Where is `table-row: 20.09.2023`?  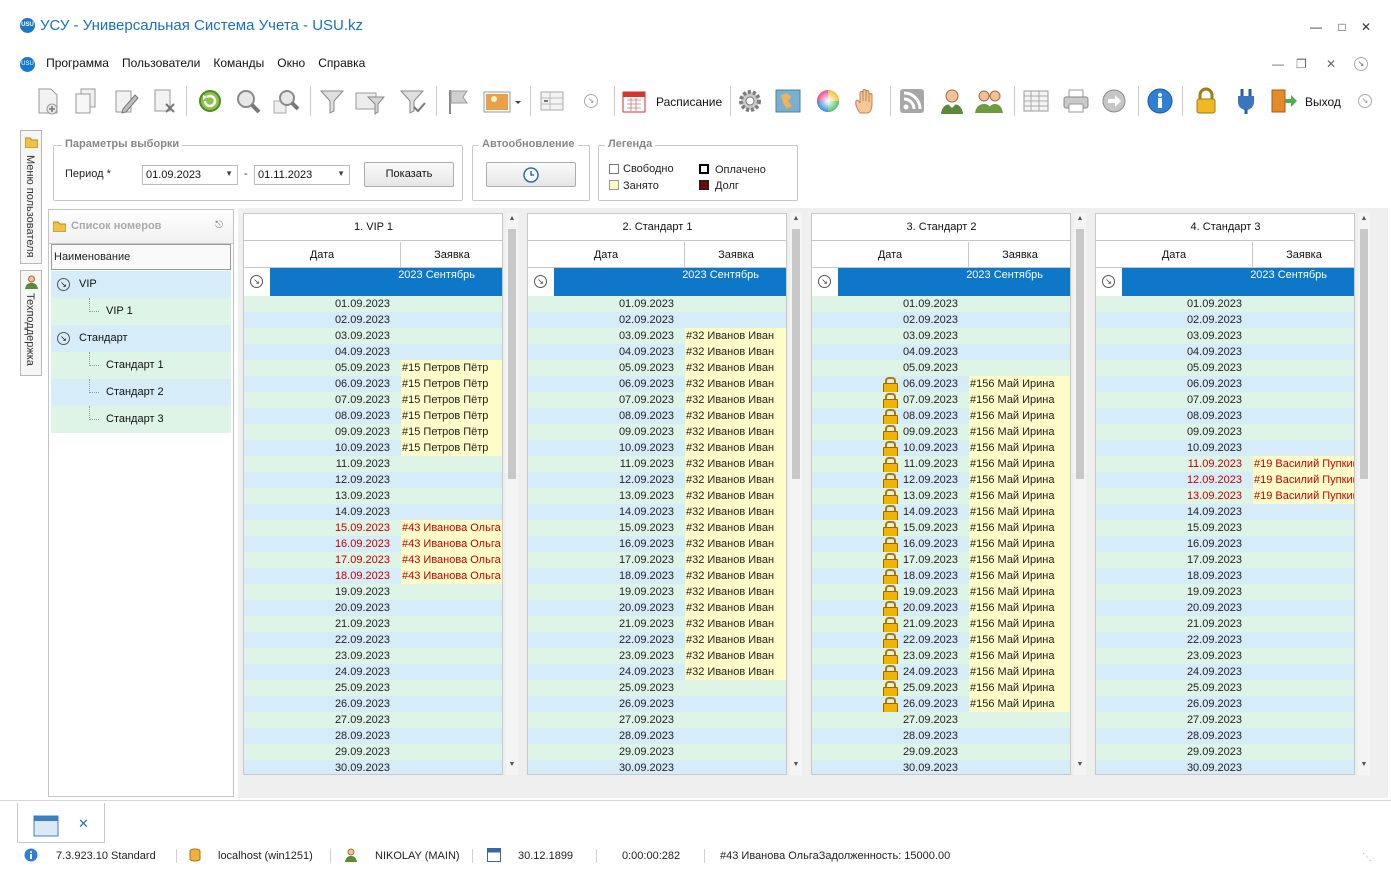
table-row: 20.09.2023 is located at coordinates (1225, 608).